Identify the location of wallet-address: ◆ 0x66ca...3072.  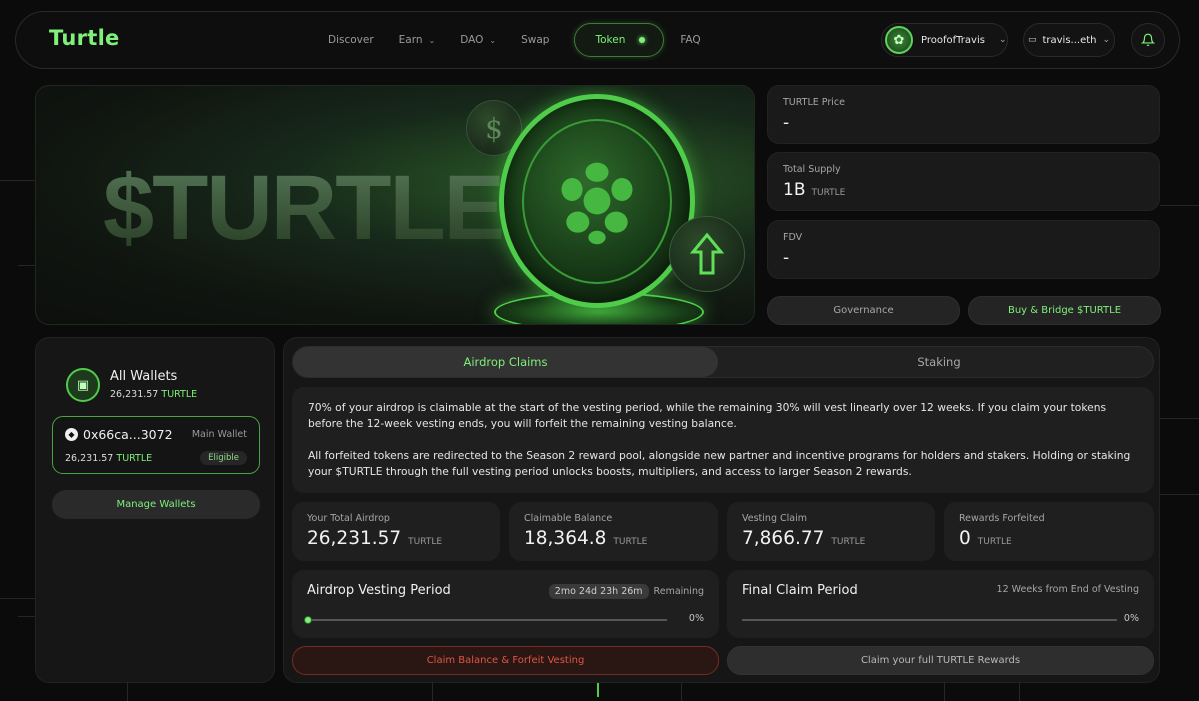
(119, 434).